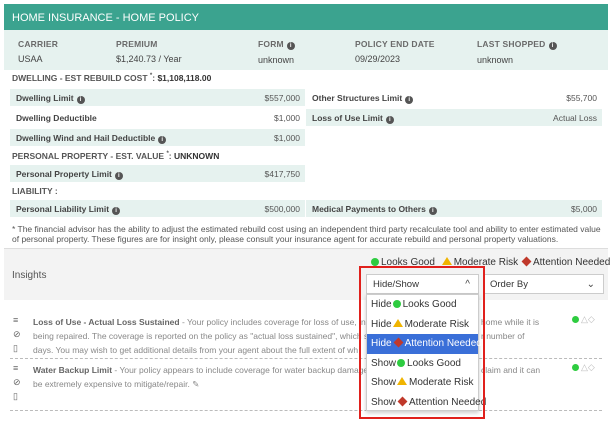 This screenshot has height=422, width=612. What do you see at coordinates (395, 51) in the screenshot?
I see `policy-end-field: POLICY END DATE 09/29/2023` at bounding box center [395, 51].